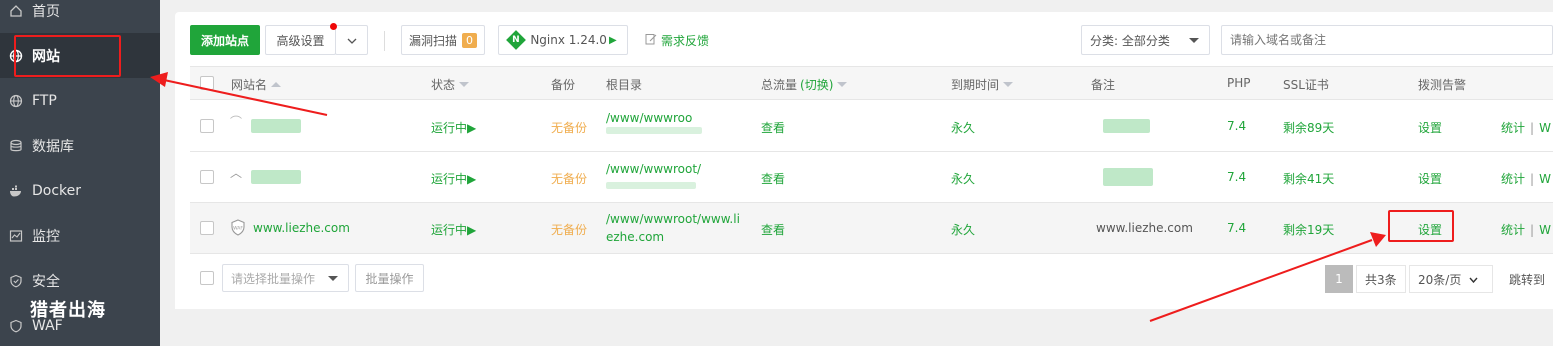 Image resolution: width=1553 pixels, height=346 pixels. Describe the element at coordinates (16, 11) in the screenshot. I see `home-icon` at that location.